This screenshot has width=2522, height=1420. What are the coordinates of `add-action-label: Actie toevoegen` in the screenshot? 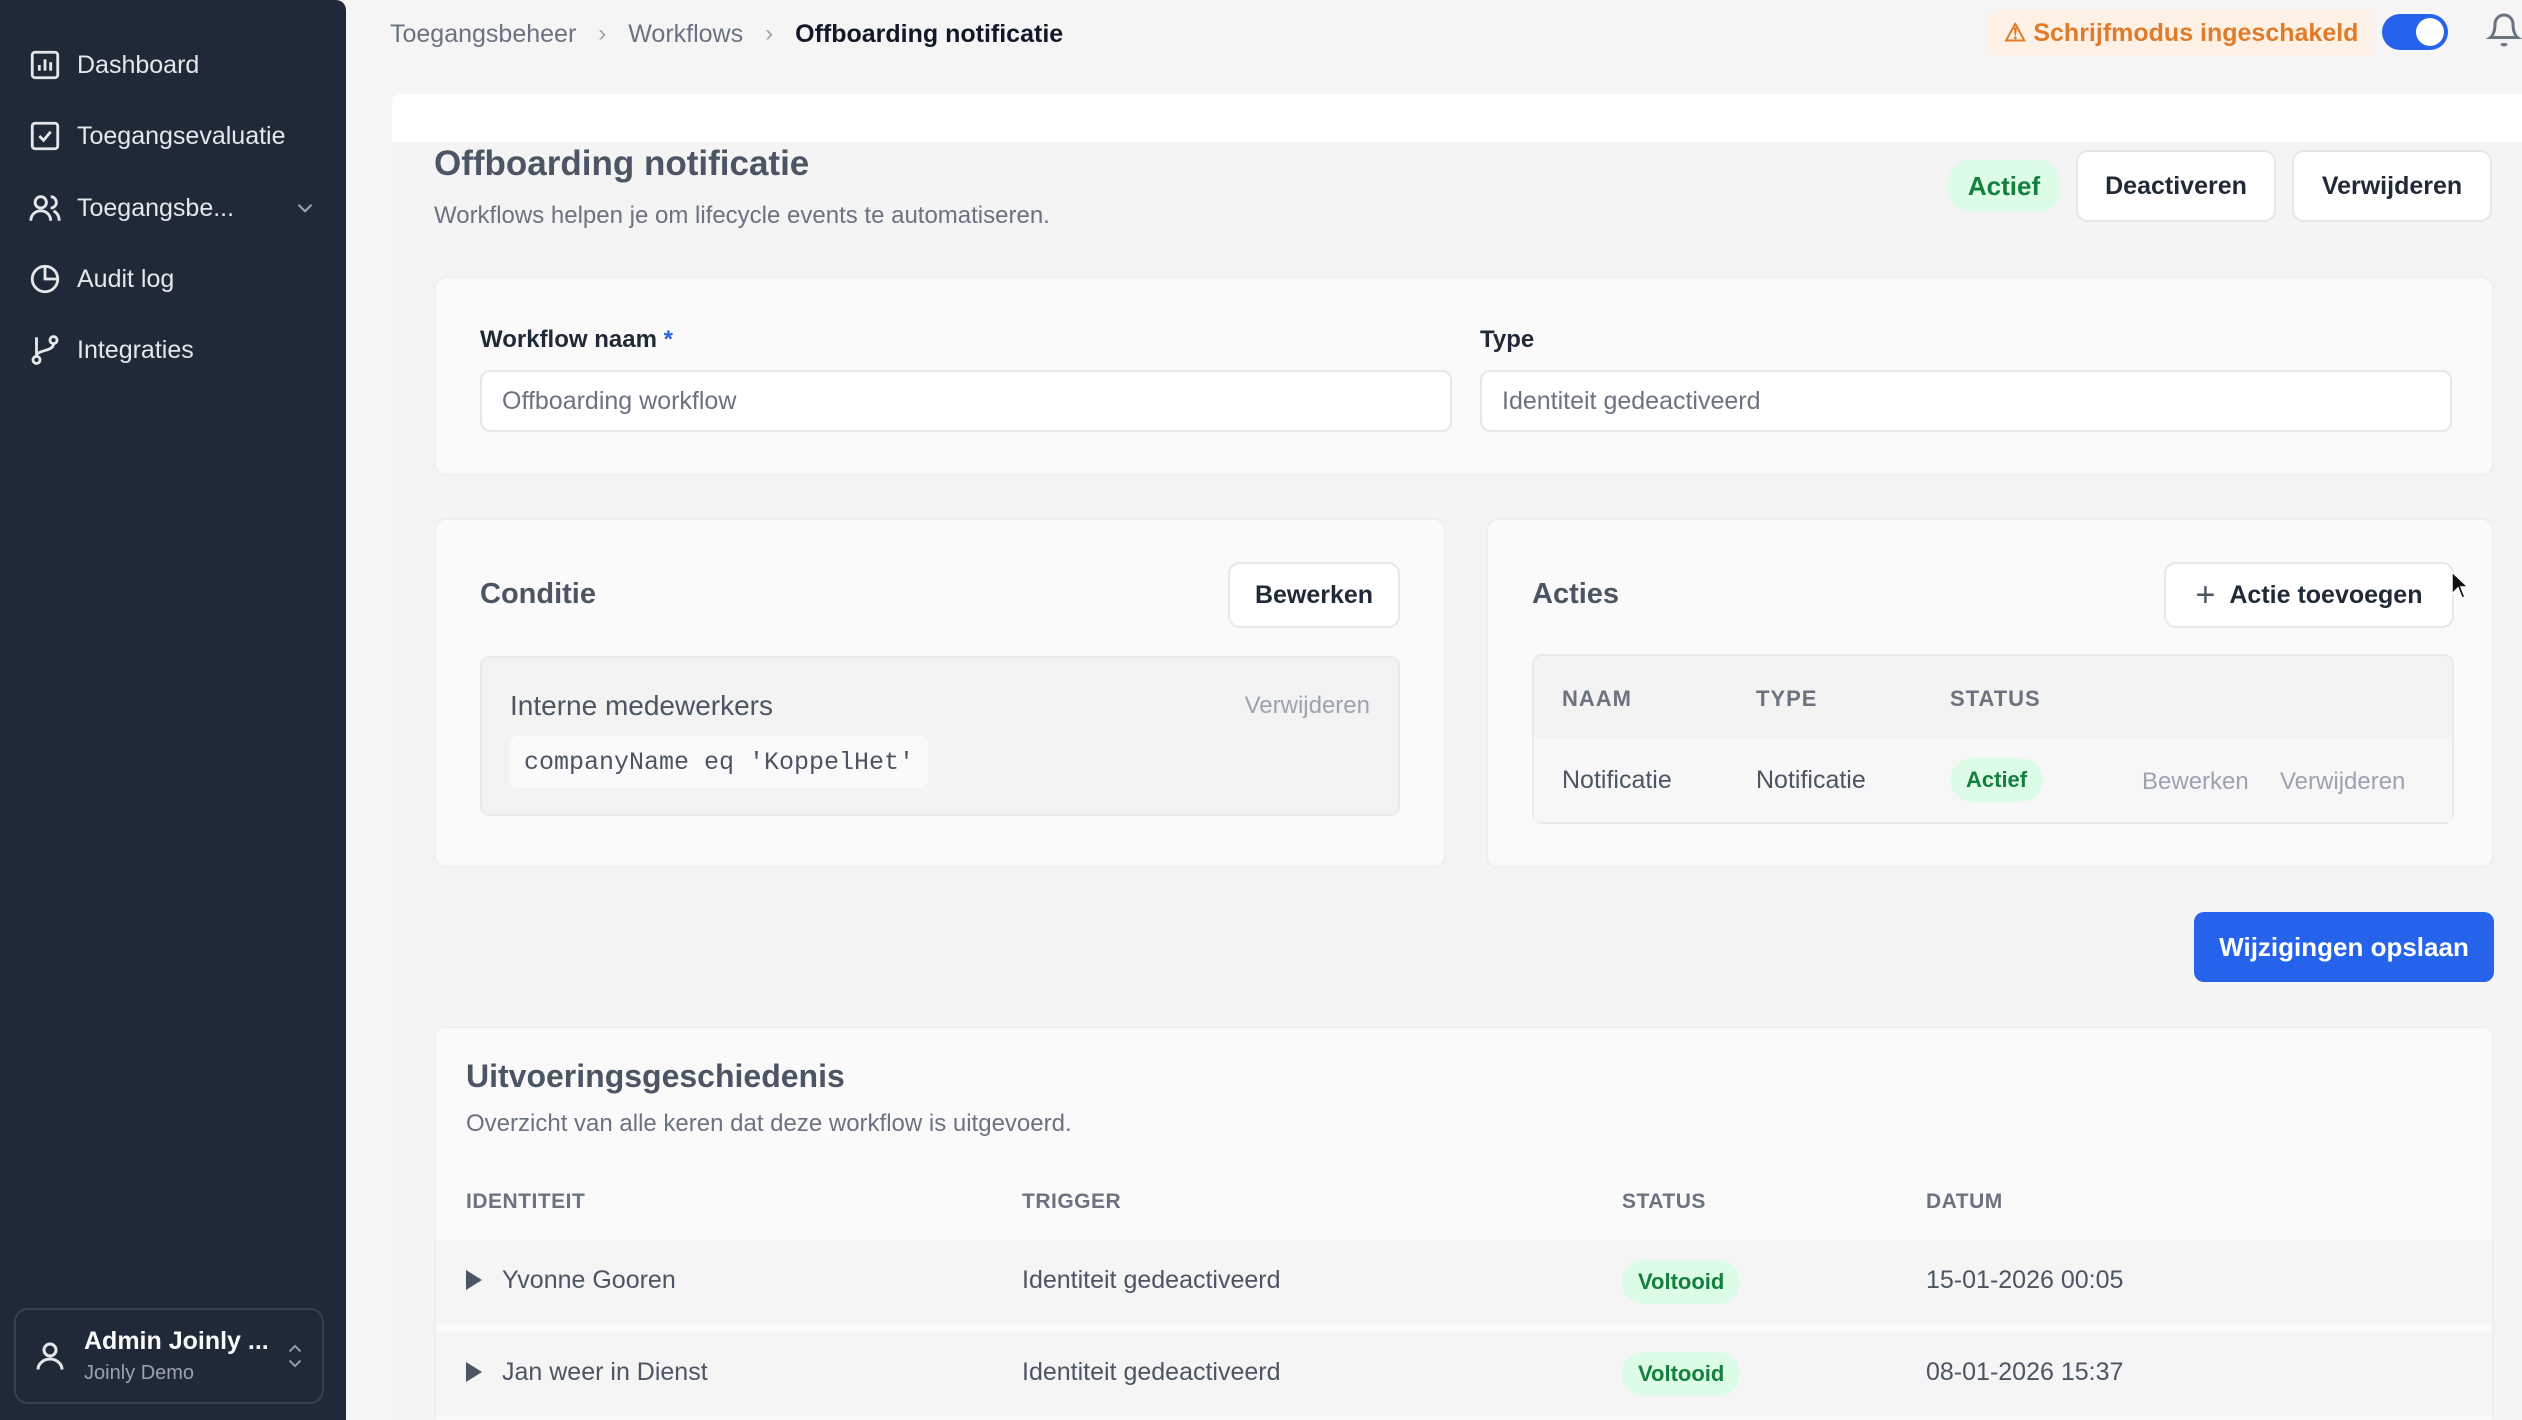 It's located at (2326, 594).